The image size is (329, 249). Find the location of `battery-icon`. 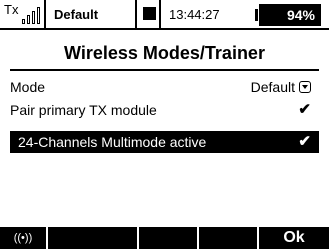

battery-icon is located at coordinates (256, 15).